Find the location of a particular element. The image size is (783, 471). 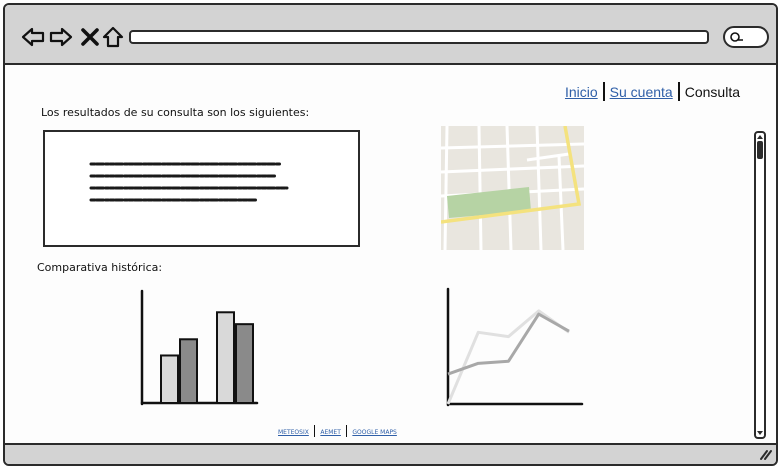

map-image is located at coordinates (512, 188).